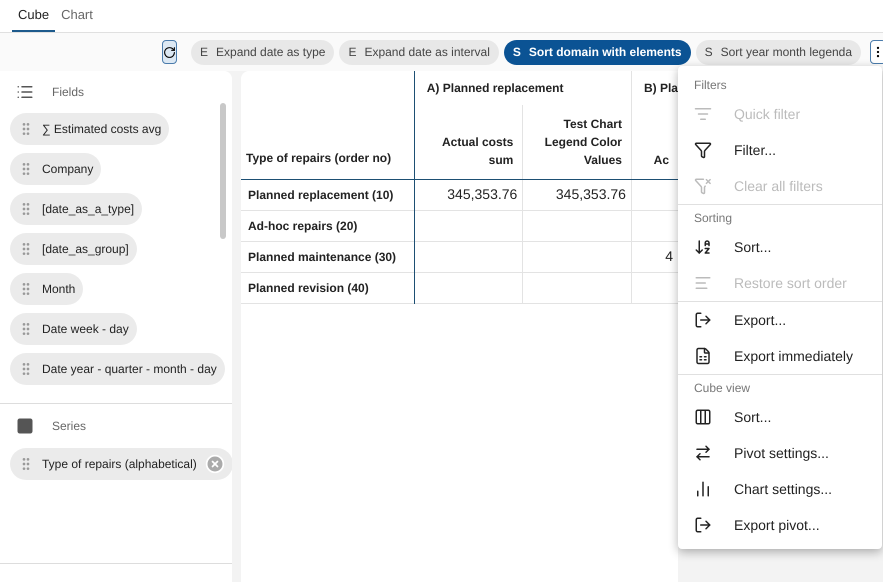  Describe the element at coordinates (321, 195) in the screenshot. I see `row-header: Planned replacement (10)` at that location.